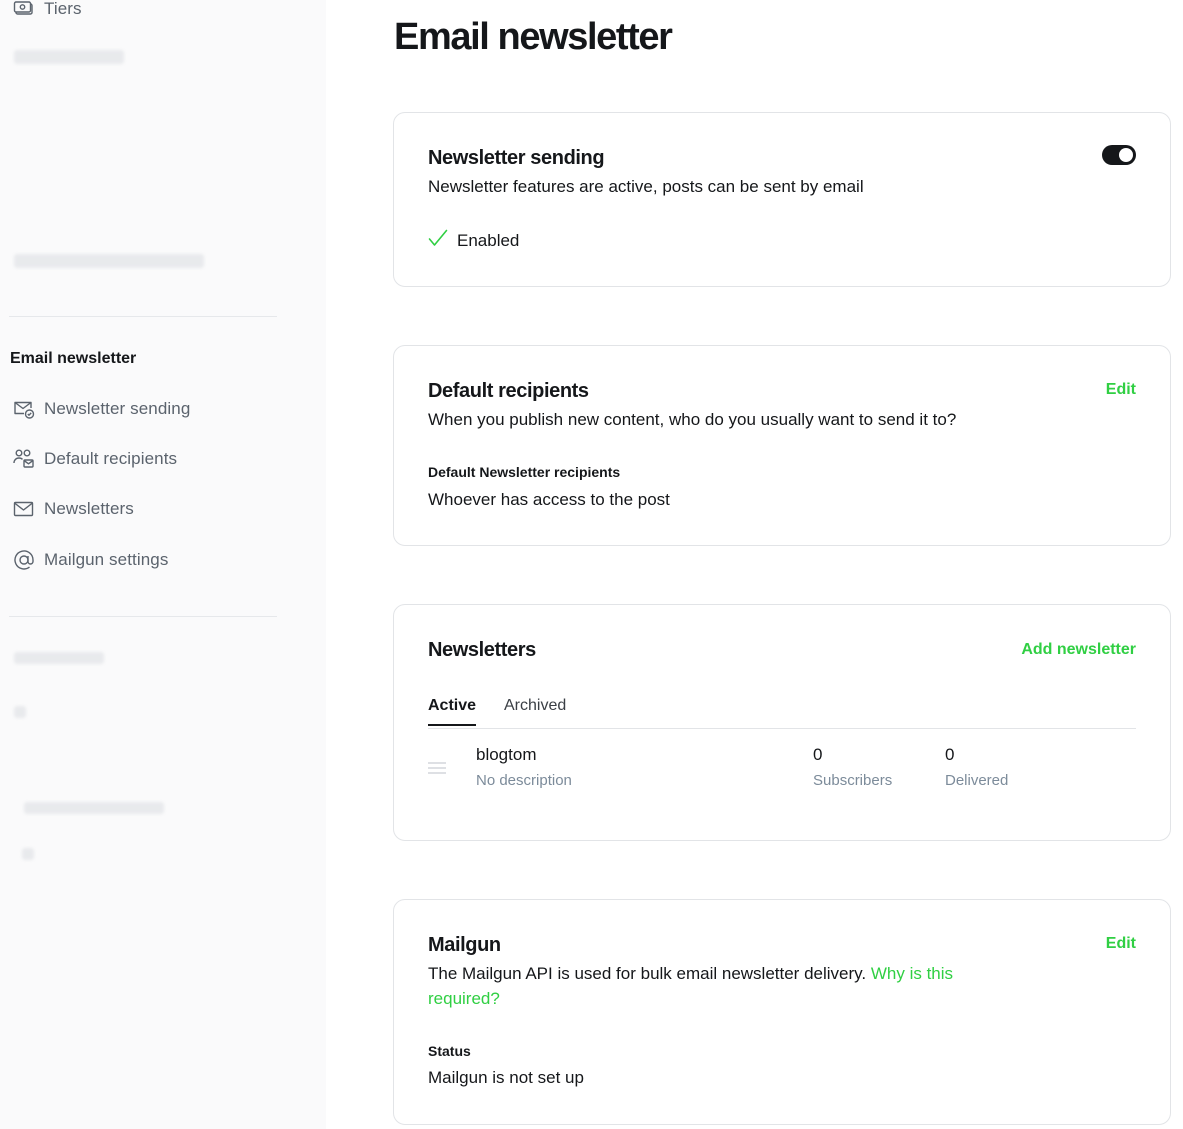  Describe the element at coordinates (24, 409) in the screenshot. I see `mail-check-icon` at that location.